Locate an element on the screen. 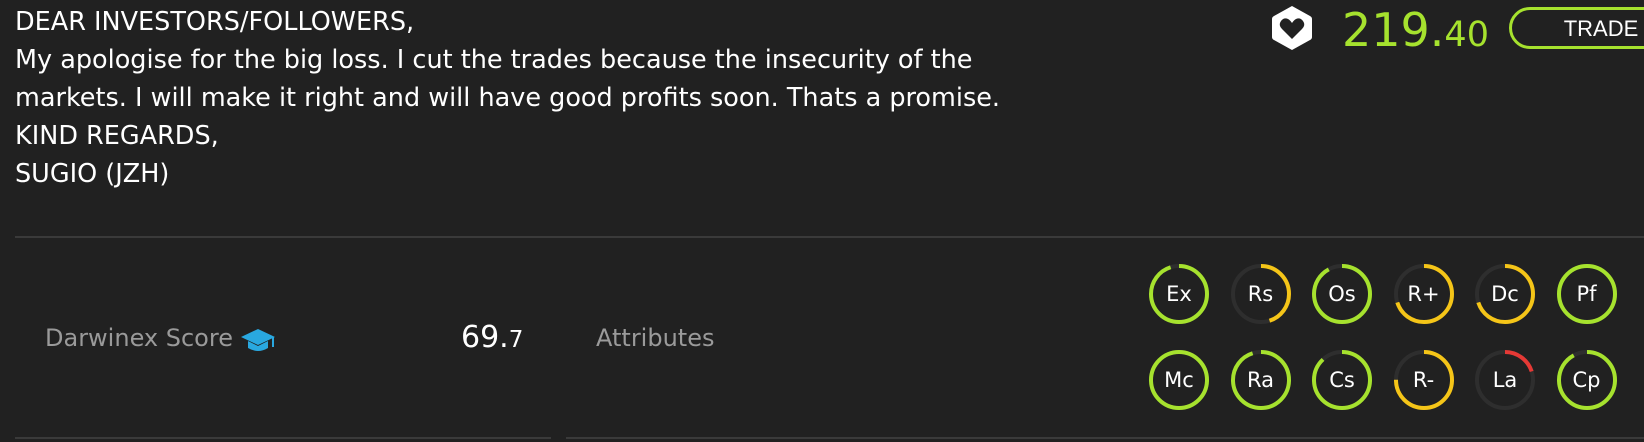  message-line: KIND REGARDS, is located at coordinates (117, 136).